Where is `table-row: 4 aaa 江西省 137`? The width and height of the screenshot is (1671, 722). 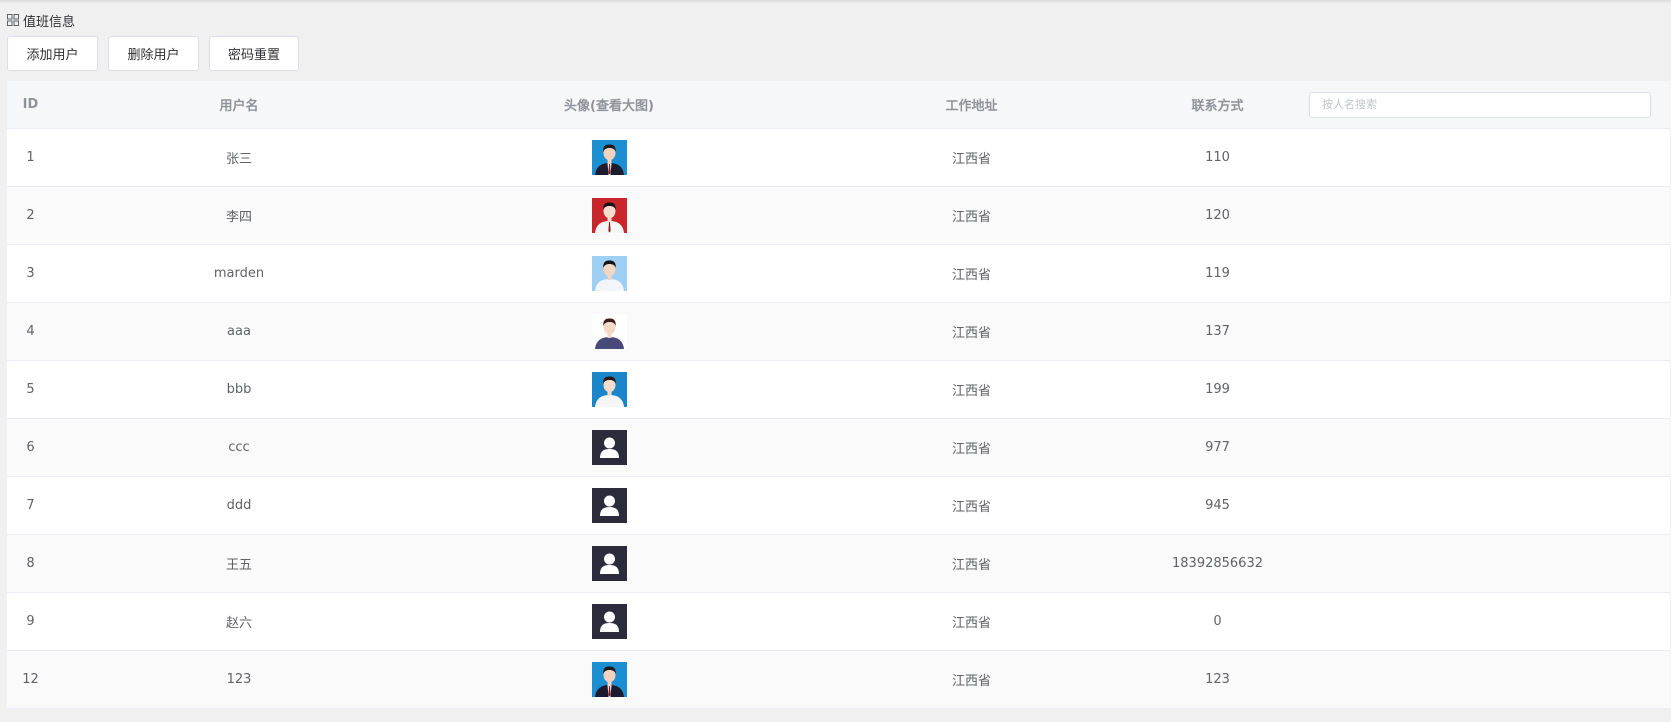 table-row: 4 aaa 江西省 137 is located at coordinates (838, 332).